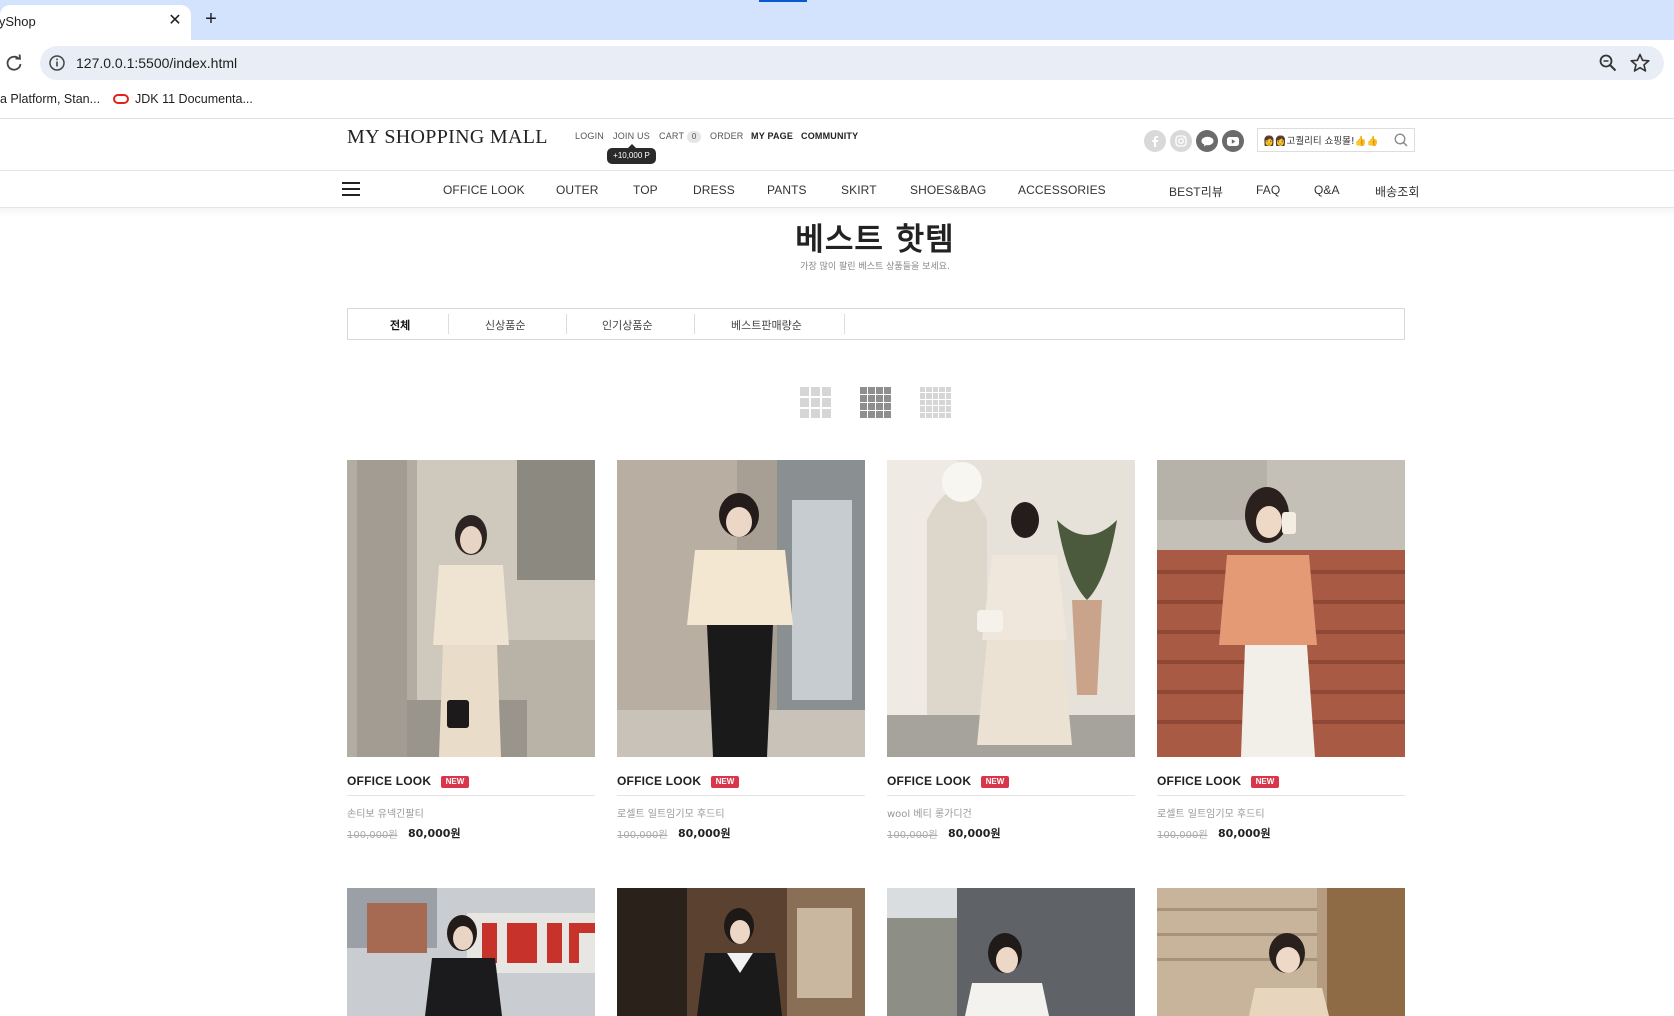 This screenshot has width=1674, height=1016. Describe the element at coordinates (156, 63) in the screenshot. I see `url-text: 127.0.0.1:5500/index.html` at that location.